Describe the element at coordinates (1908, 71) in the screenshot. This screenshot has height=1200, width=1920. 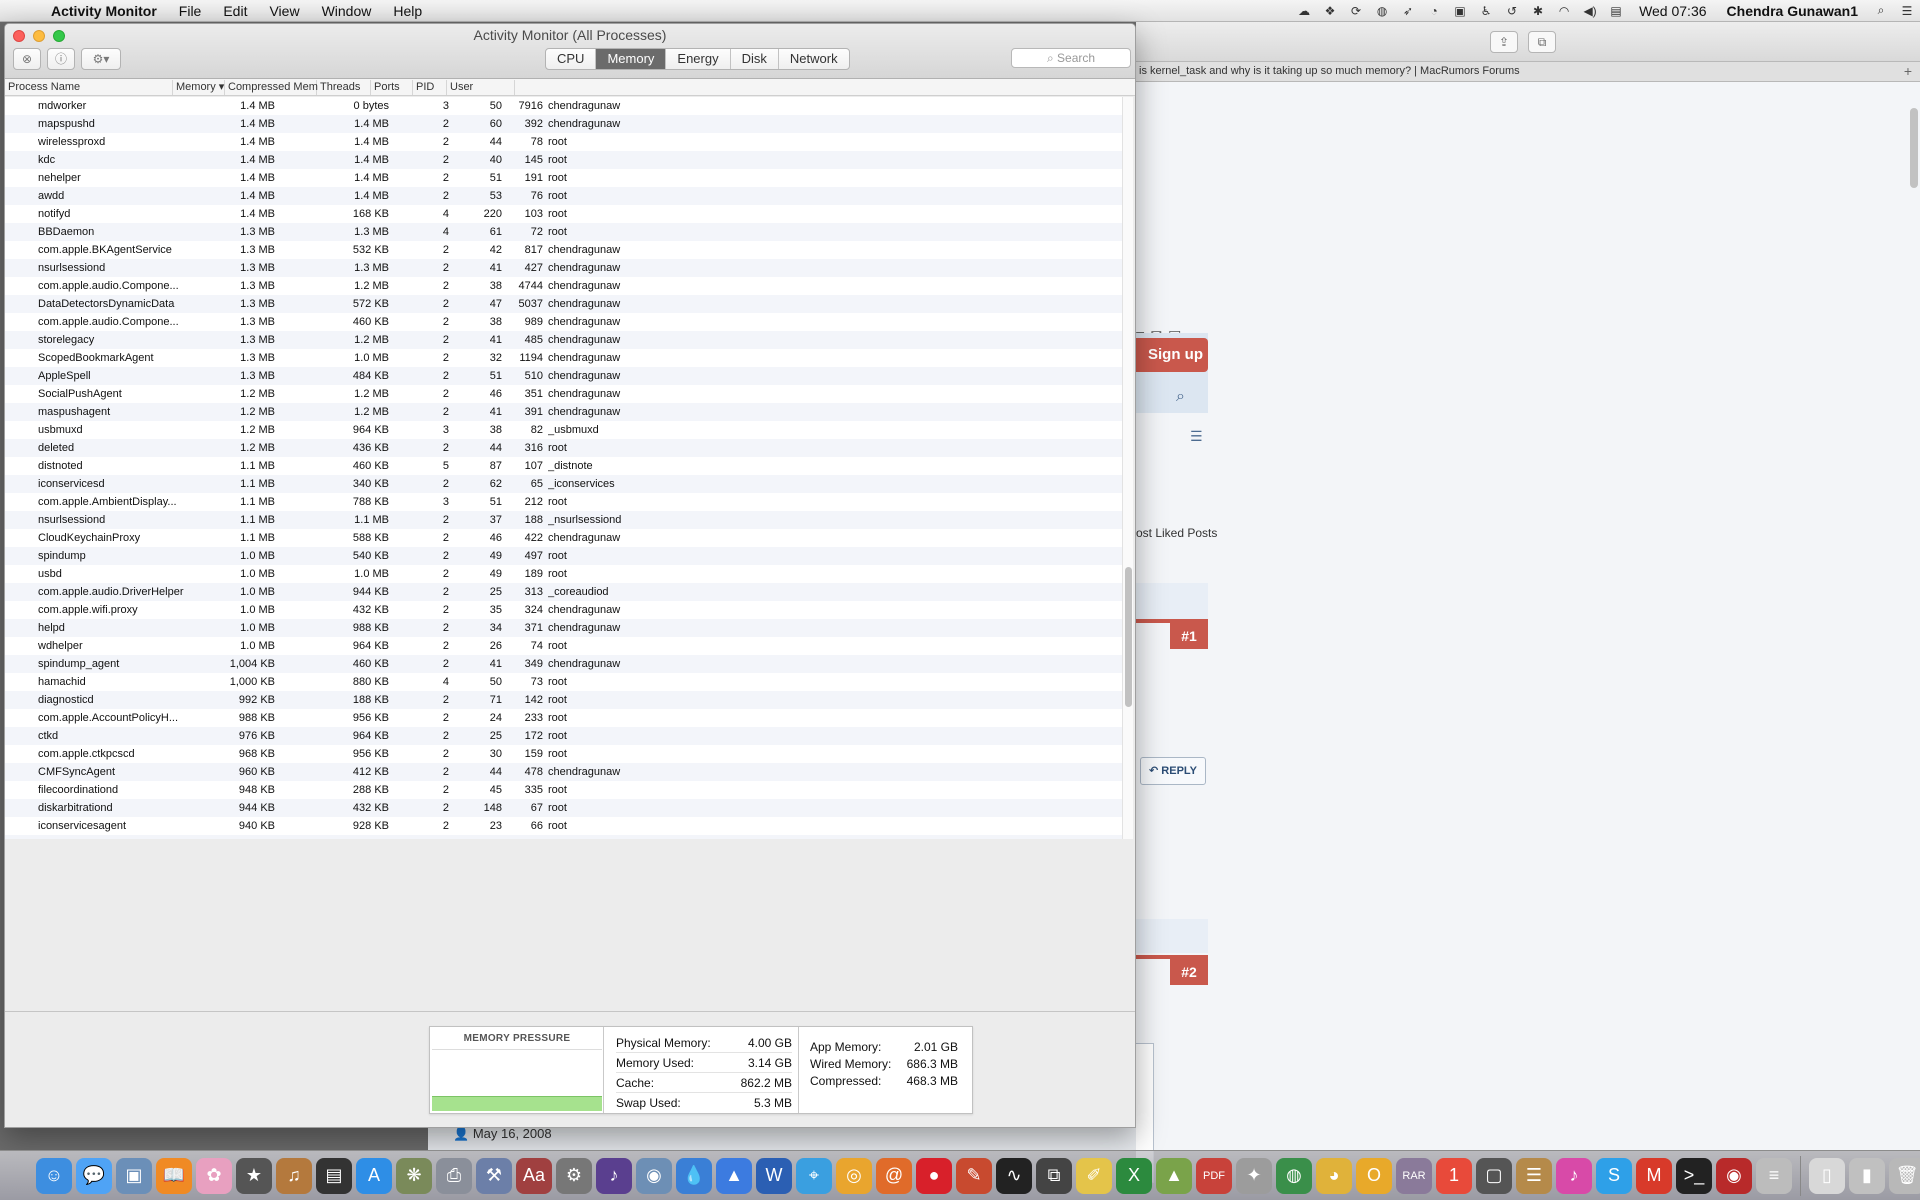
I see `new-tab-icon: +` at that location.